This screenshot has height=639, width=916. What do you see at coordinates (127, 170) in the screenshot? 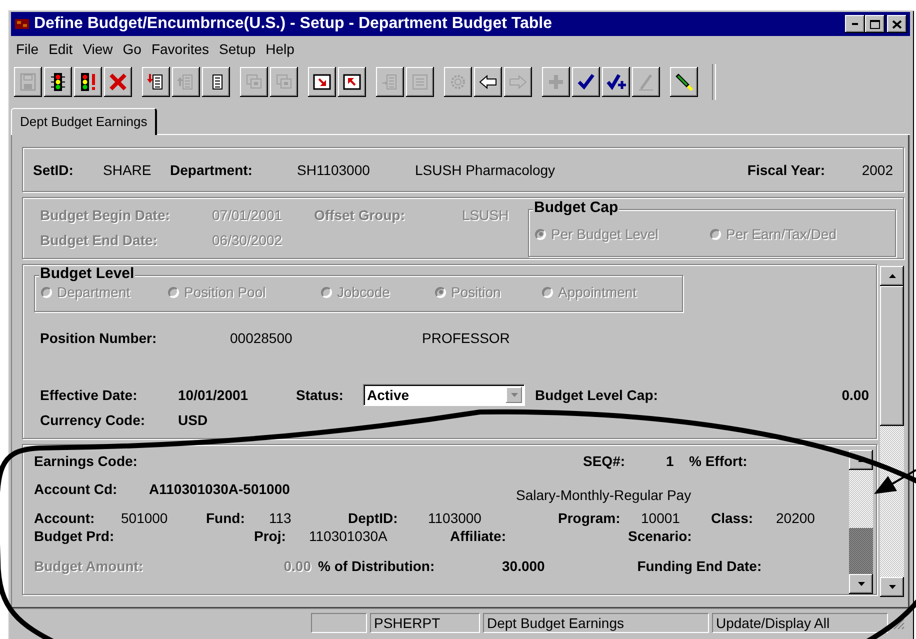
I see `field-value: SHARE` at bounding box center [127, 170].